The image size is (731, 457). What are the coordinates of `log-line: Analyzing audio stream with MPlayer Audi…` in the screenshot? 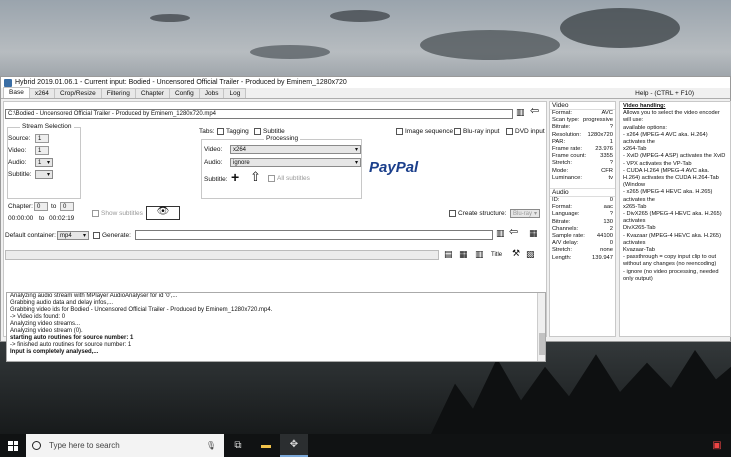 It's located at (94, 296).